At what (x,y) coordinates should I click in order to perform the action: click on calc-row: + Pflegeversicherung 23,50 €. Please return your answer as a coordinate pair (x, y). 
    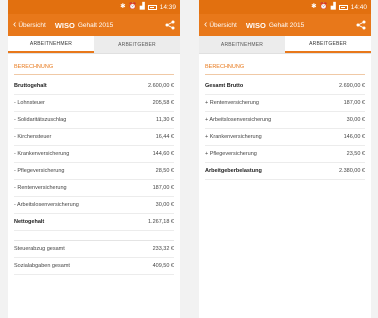
    Looking at the image, I should click on (285, 154).